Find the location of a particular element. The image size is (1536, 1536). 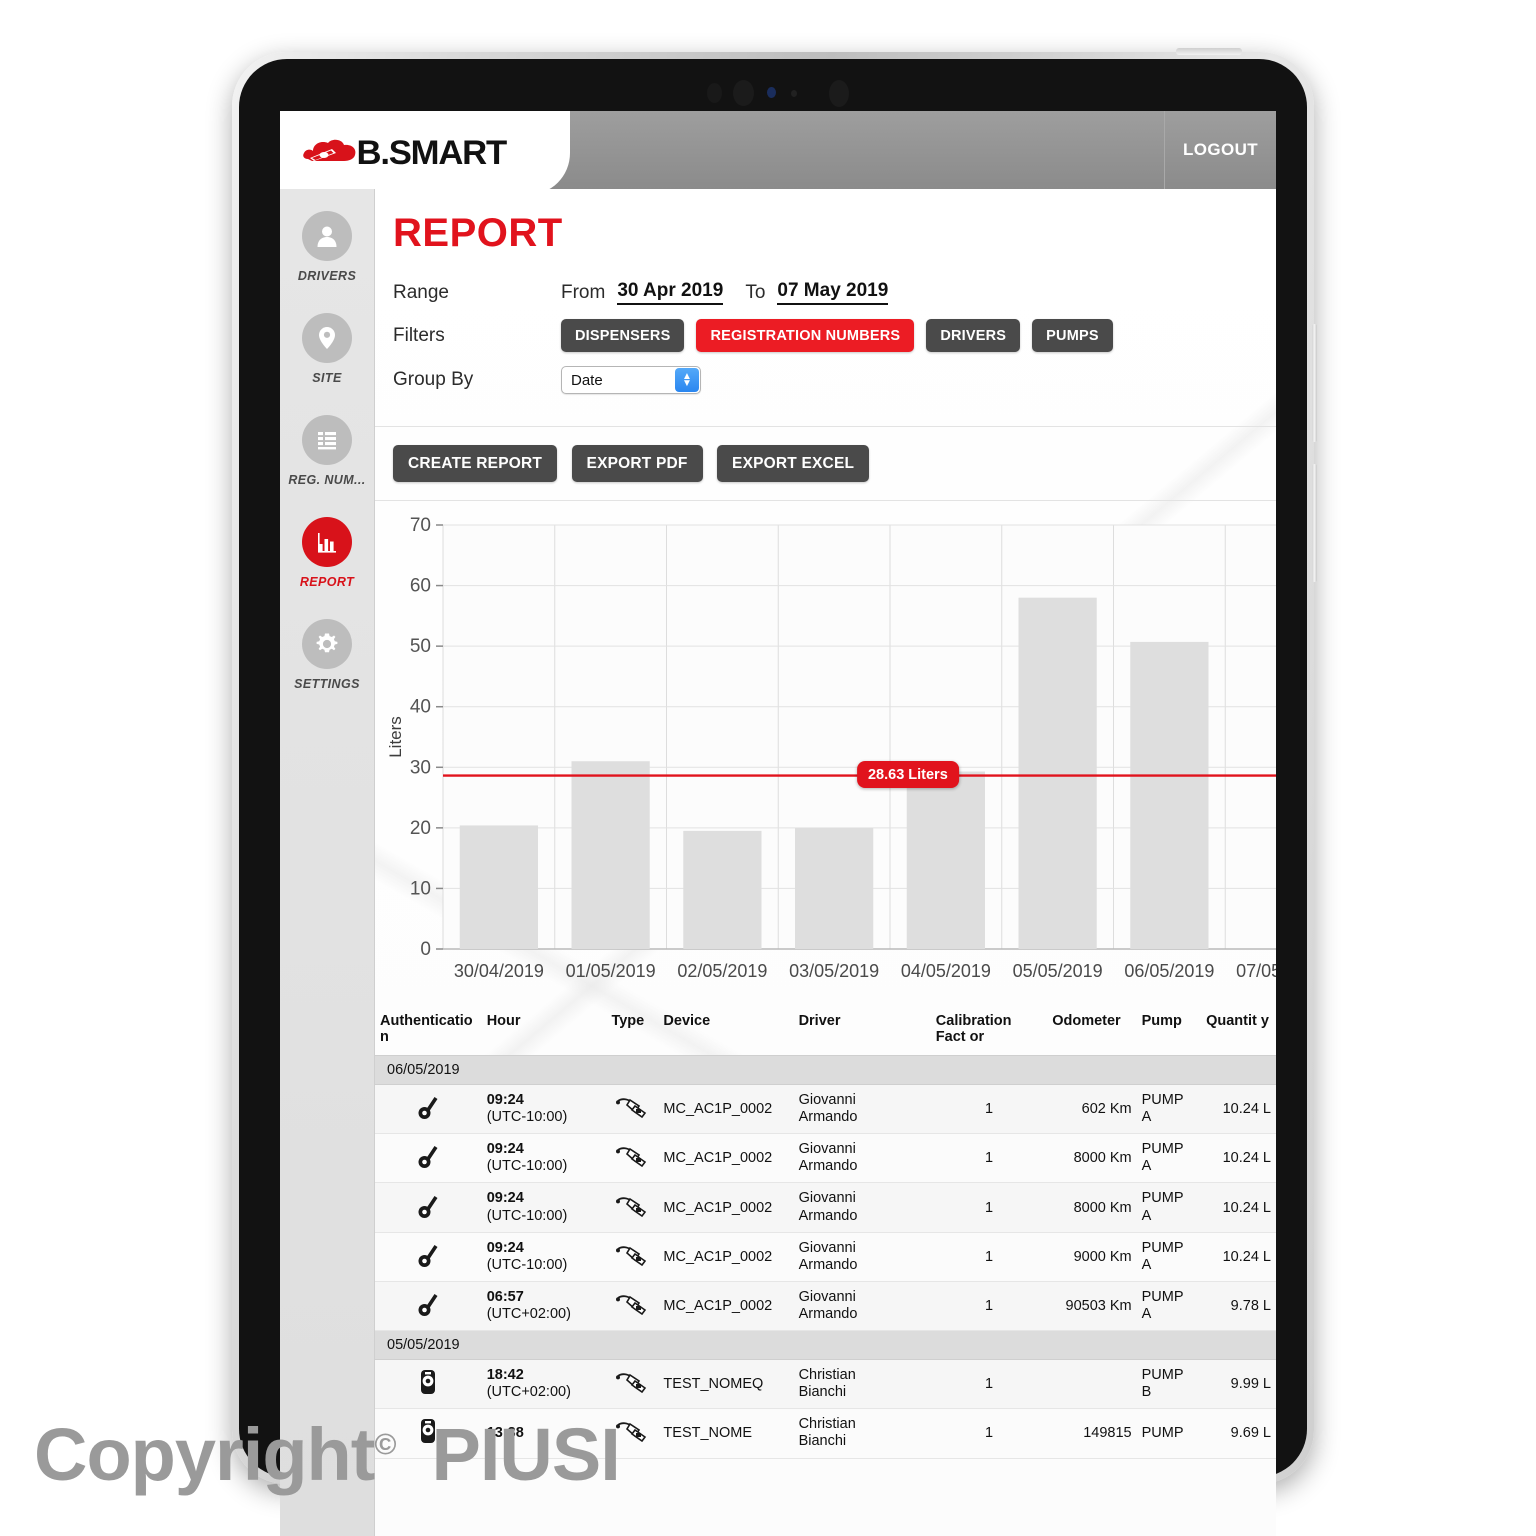

logout-button: LOGOUT is located at coordinates (1220, 150).